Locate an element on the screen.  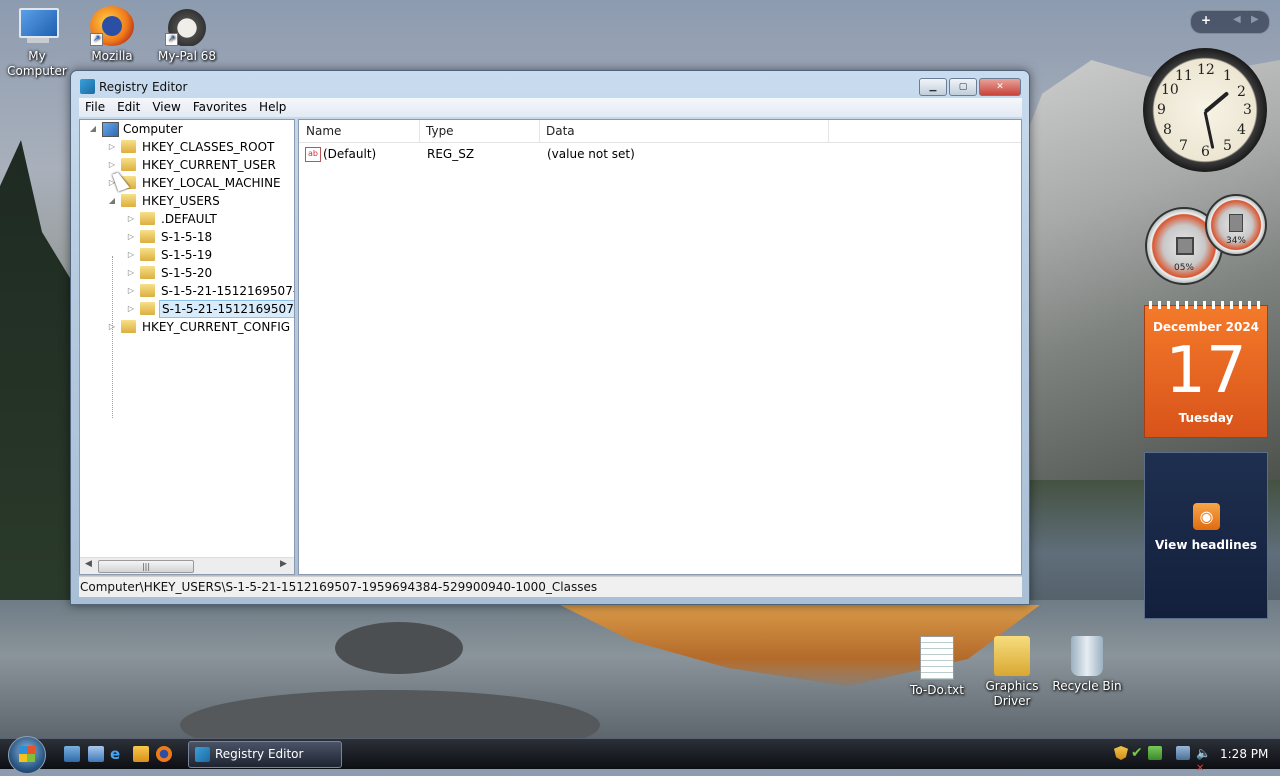
menu-edit: Edit is located at coordinates (128, 107).